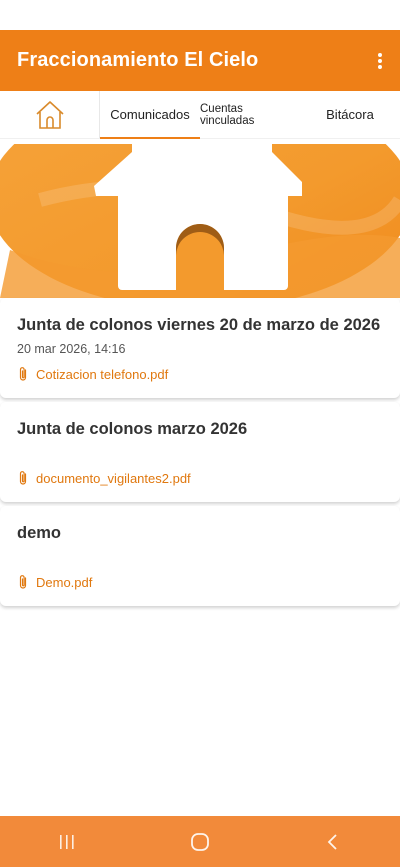 The width and height of the screenshot is (400, 867). I want to click on post-date: 20 mar 2026, 14:16, so click(71, 349).